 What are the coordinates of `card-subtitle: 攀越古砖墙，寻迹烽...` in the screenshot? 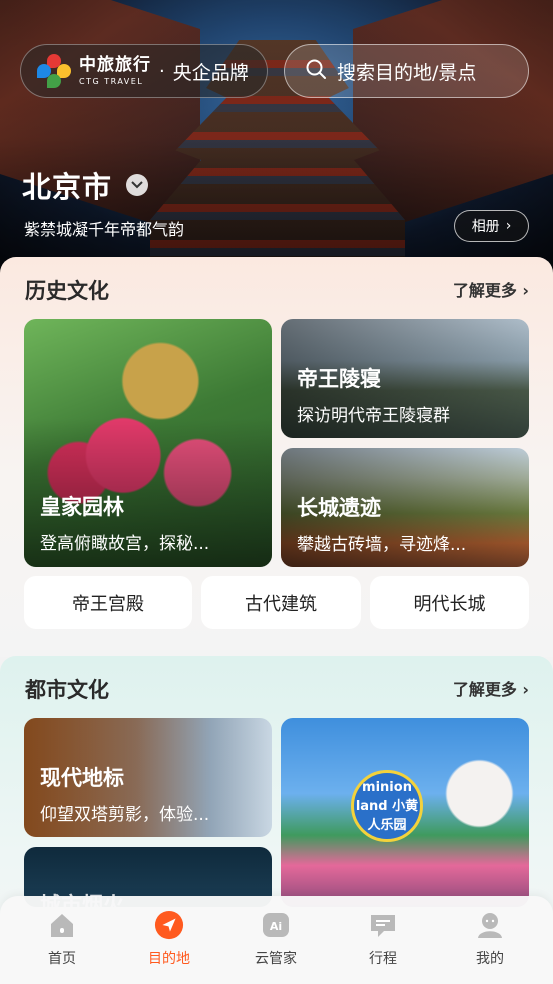 It's located at (382, 545).